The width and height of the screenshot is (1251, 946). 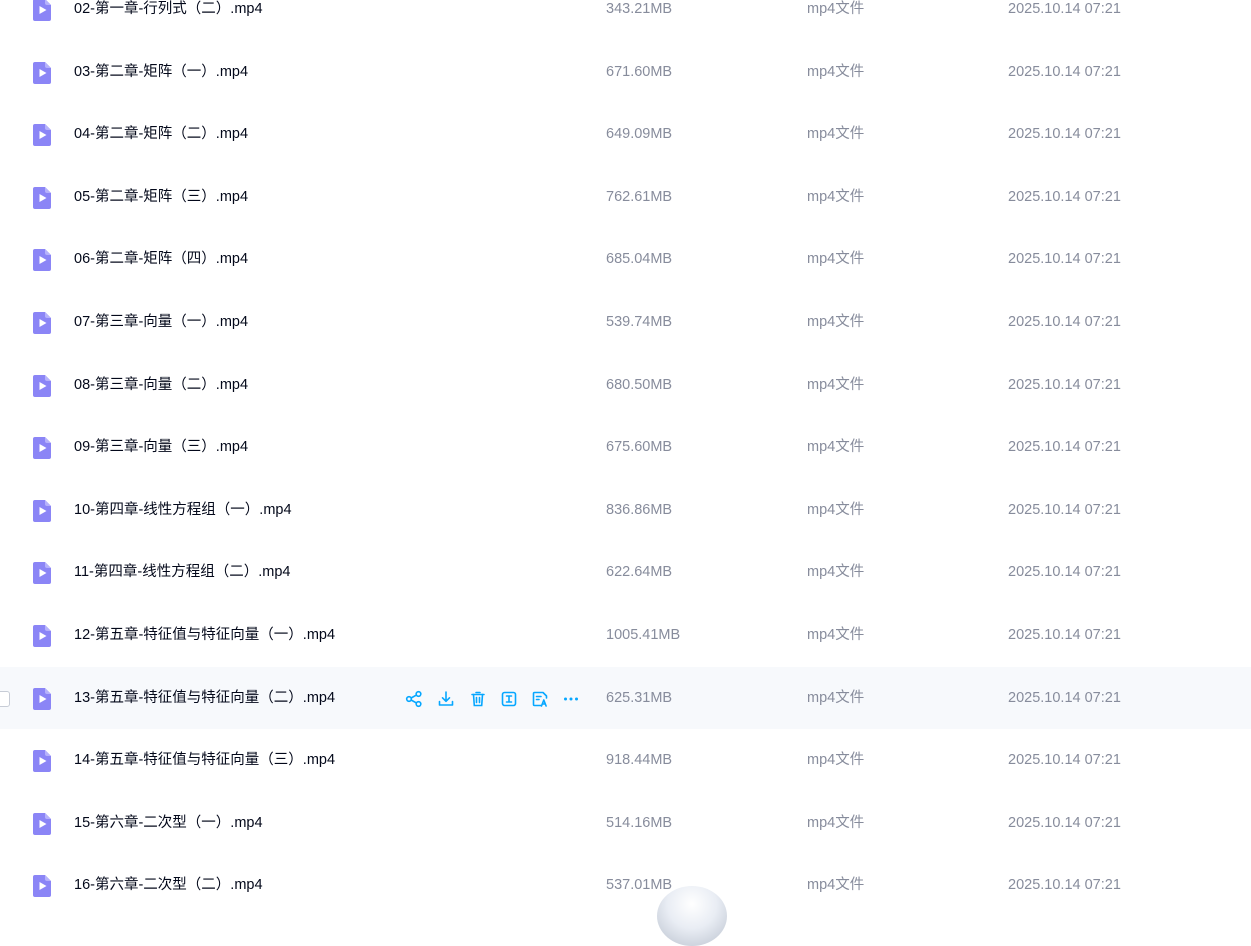 What do you see at coordinates (639, 447) in the screenshot?
I see `file-size: 675.60MB` at bounding box center [639, 447].